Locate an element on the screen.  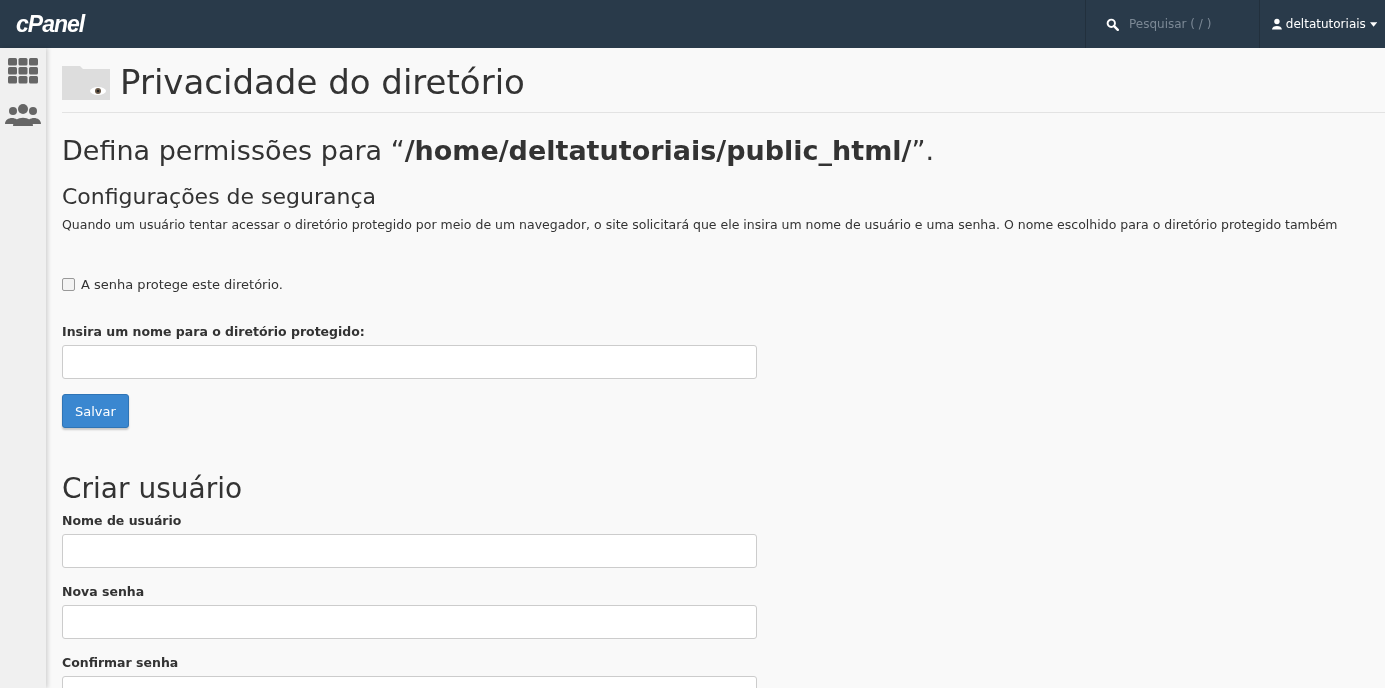
search-field: Pesquisar ( / ) is located at coordinates (1194, 24).